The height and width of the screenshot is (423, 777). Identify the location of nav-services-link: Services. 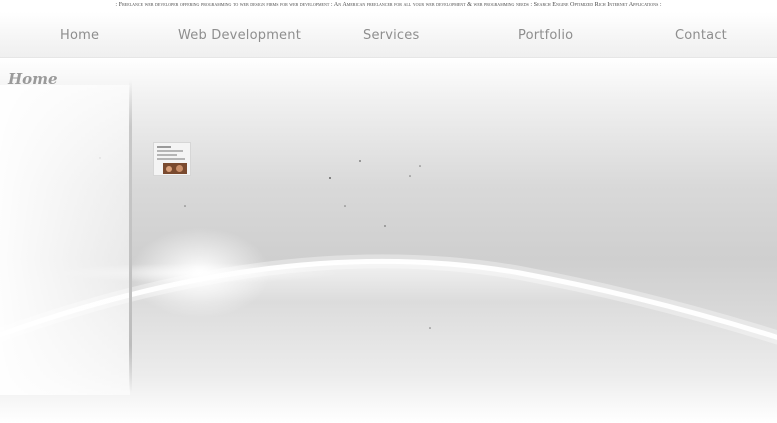
(391, 35).